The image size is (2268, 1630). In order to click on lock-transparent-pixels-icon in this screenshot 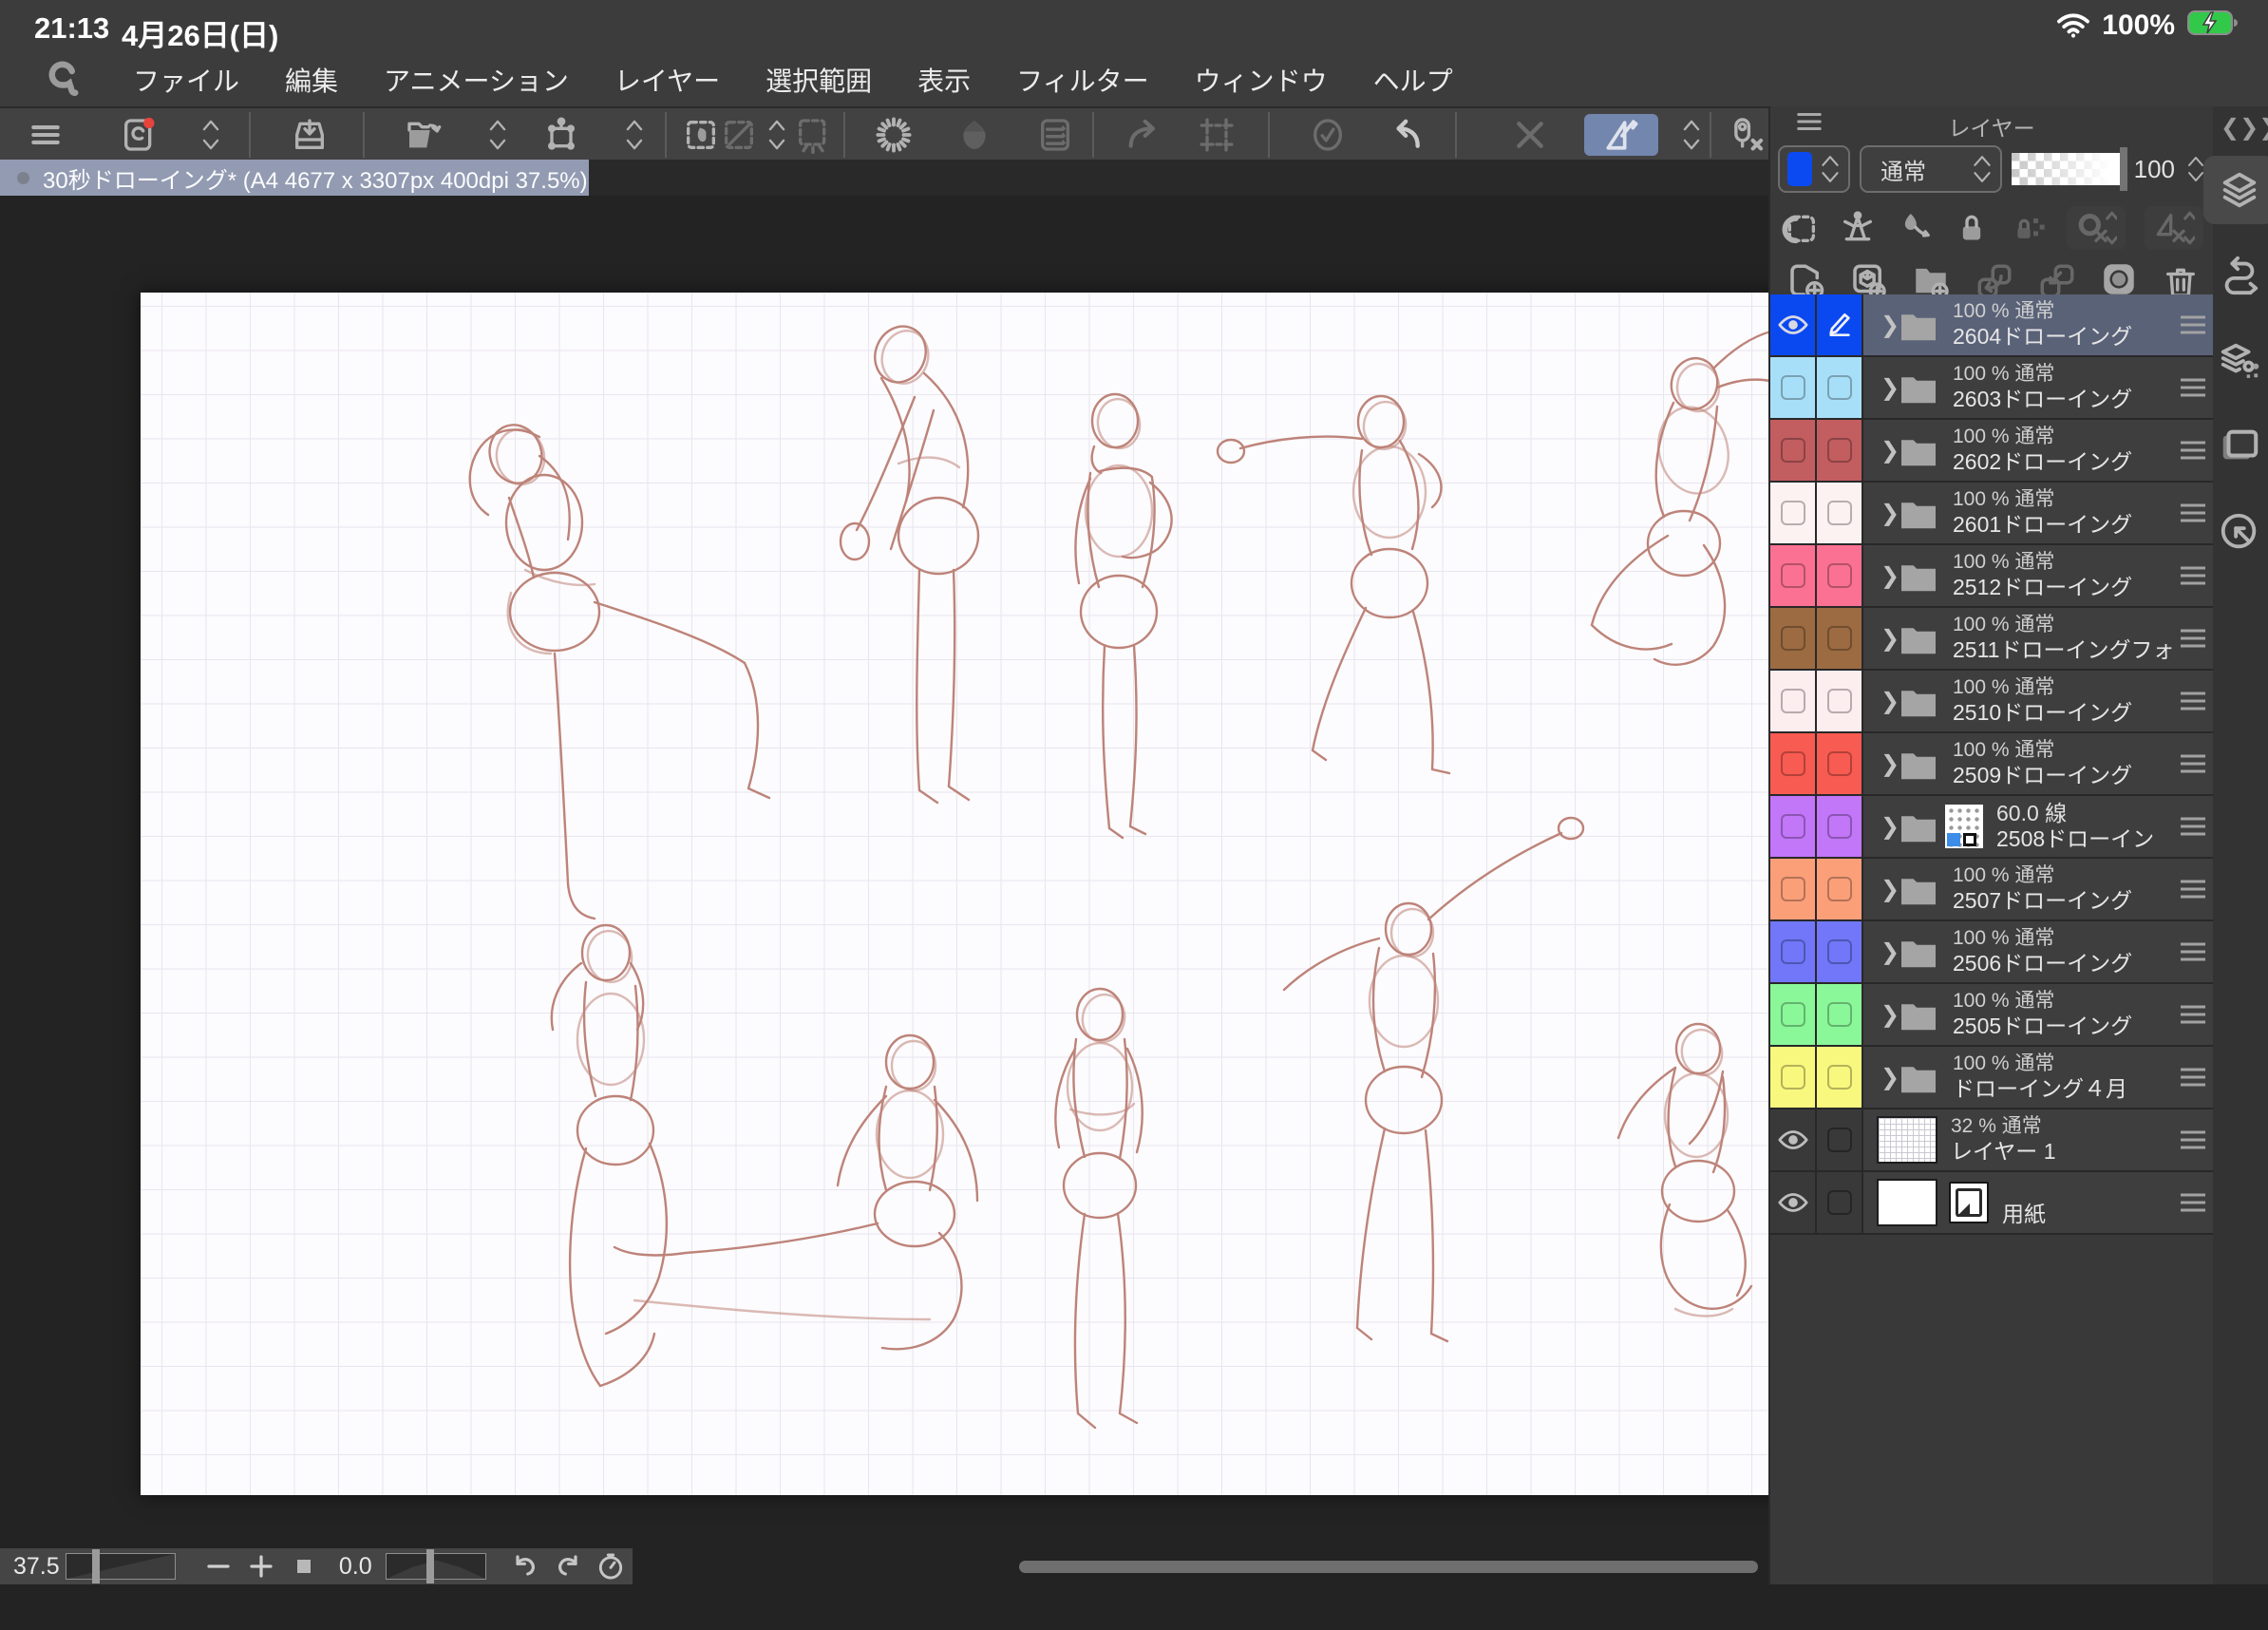, I will do `click(2029, 228)`.